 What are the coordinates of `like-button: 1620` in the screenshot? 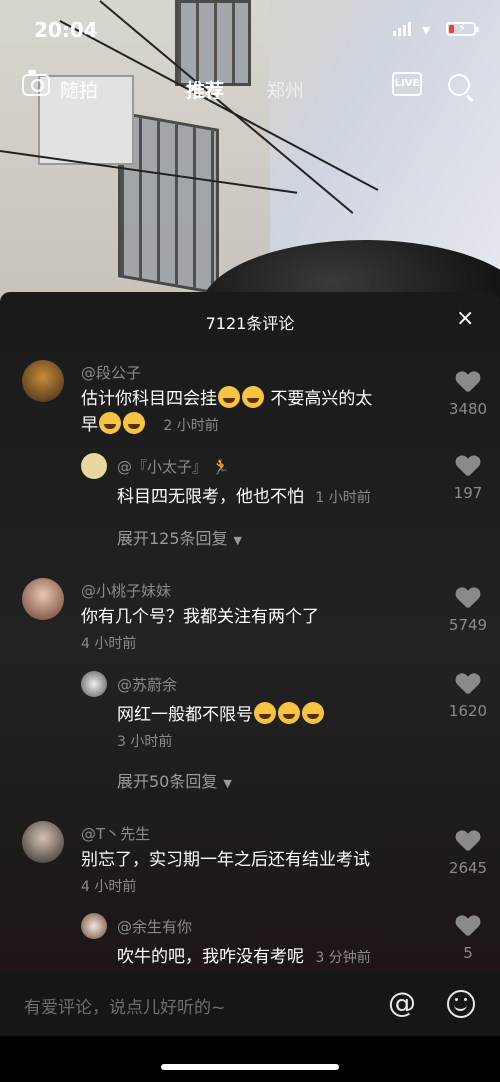 It's located at (468, 697).